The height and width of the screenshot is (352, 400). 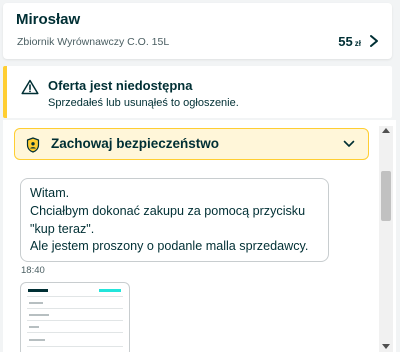 I want to click on alert-title: Oferta jest niedostępna, so click(x=120, y=85).